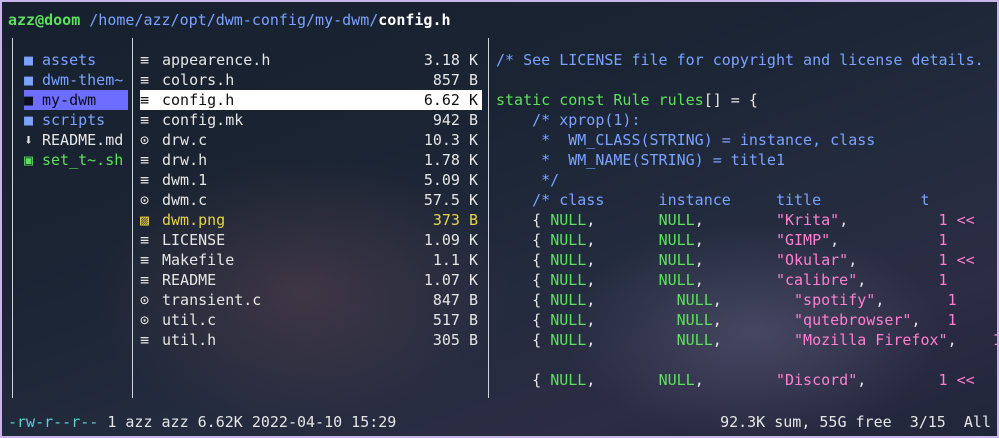  Describe the element at coordinates (311, 220) in the screenshot. I see `file-row: ▨ dwm.png 373 B` at that location.